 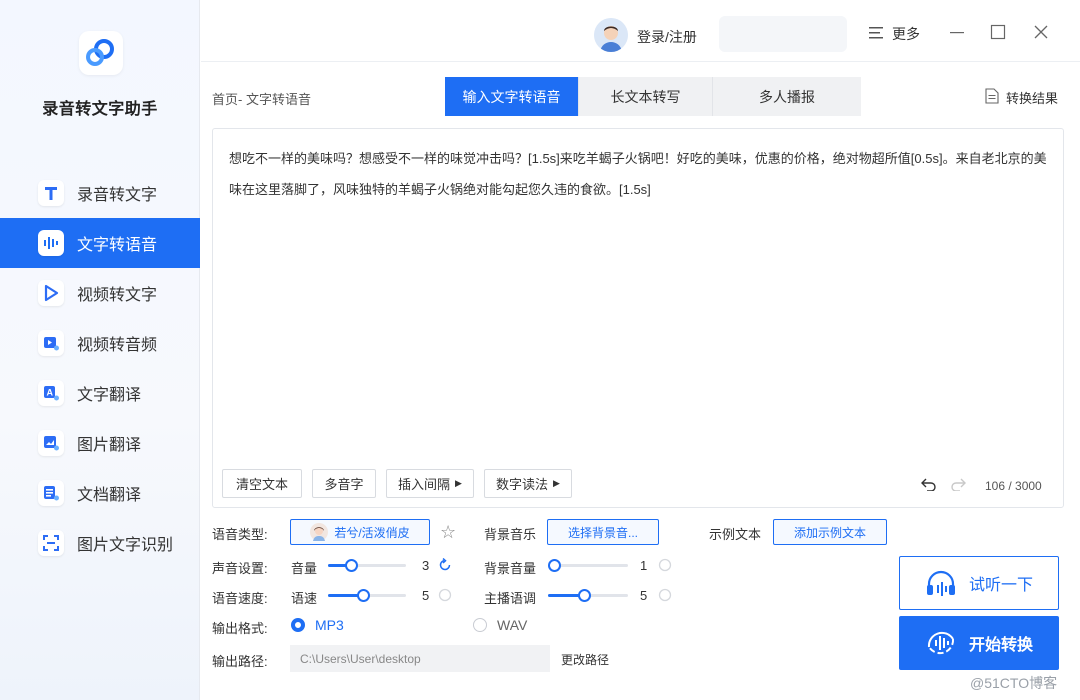 What do you see at coordinates (117, 195) in the screenshot?
I see `sidebar-item-label: 录音转文字` at bounding box center [117, 195].